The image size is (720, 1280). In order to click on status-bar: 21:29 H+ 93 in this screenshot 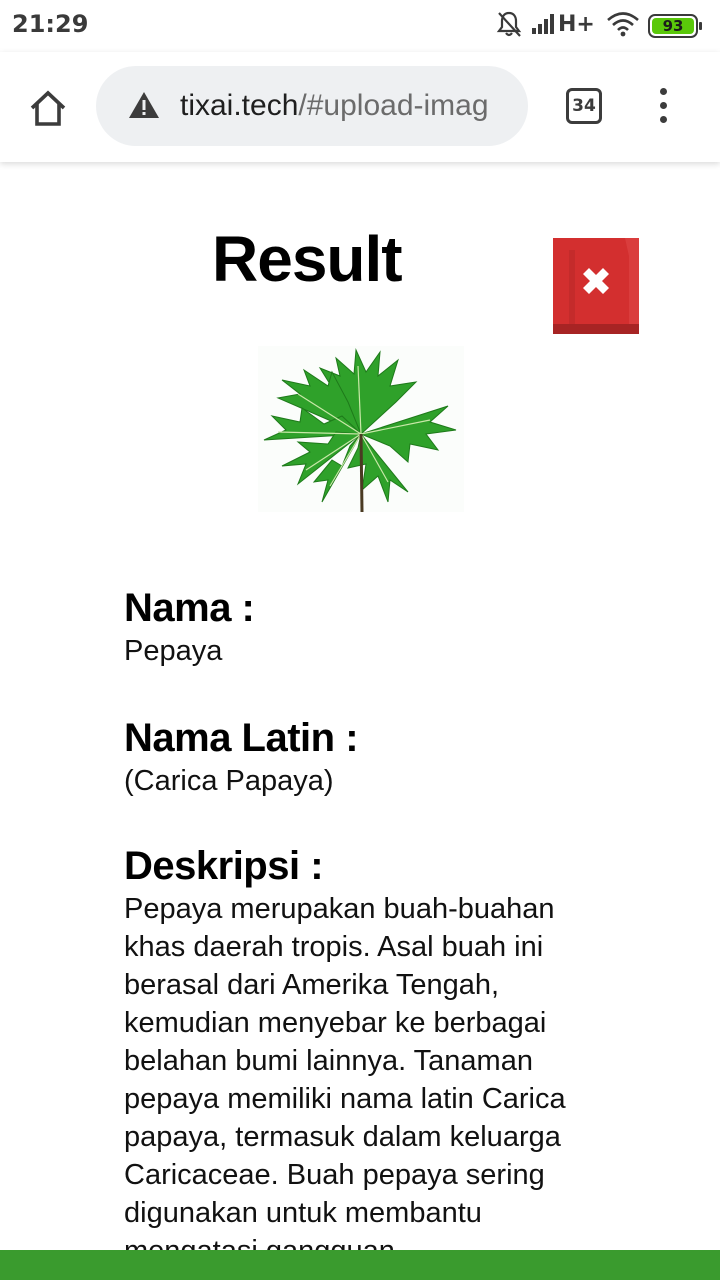, I will do `click(360, 26)`.